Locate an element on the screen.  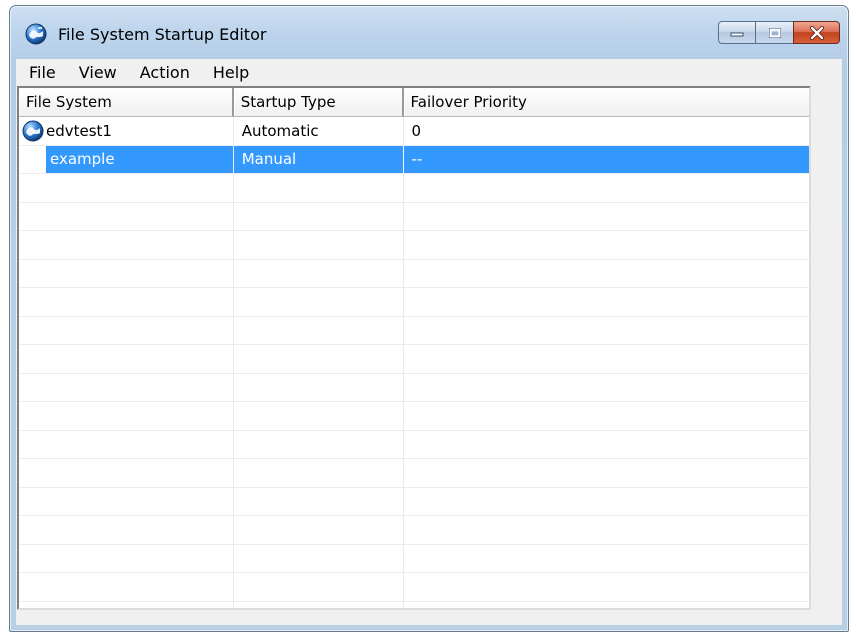
minimize-icon is located at coordinates (737, 34).